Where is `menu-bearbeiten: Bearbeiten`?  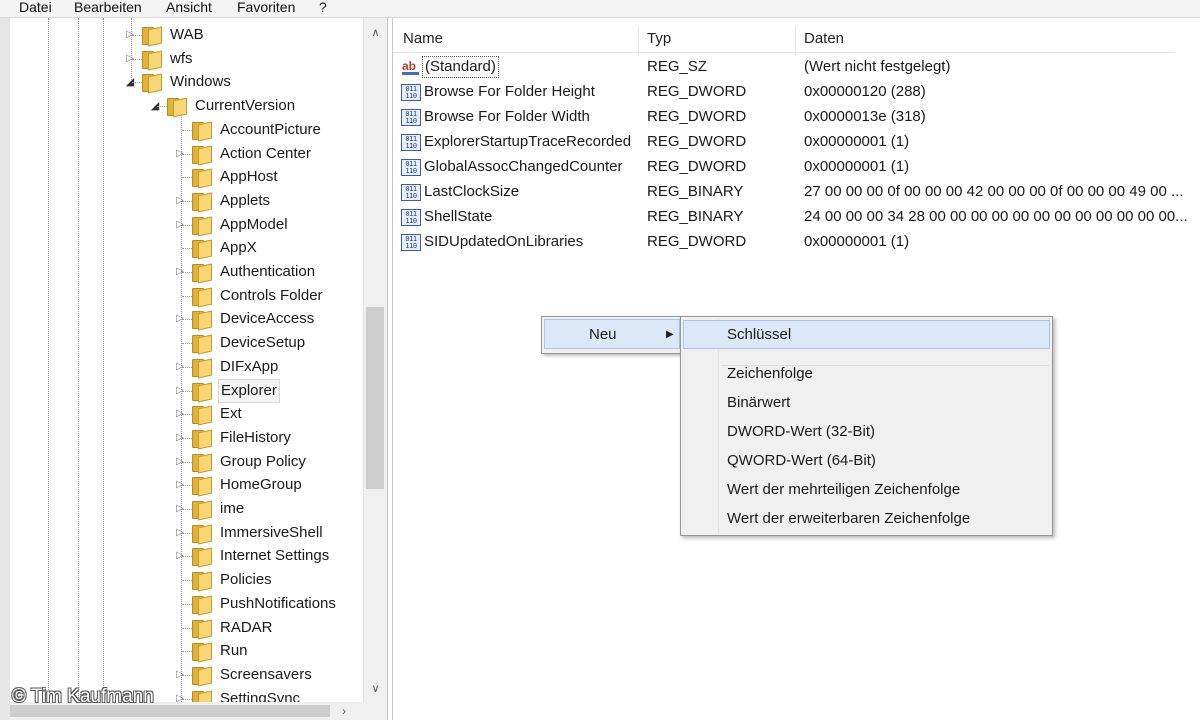 menu-bearbeiten: Bearbeiten is located at coordinates (108, 7).